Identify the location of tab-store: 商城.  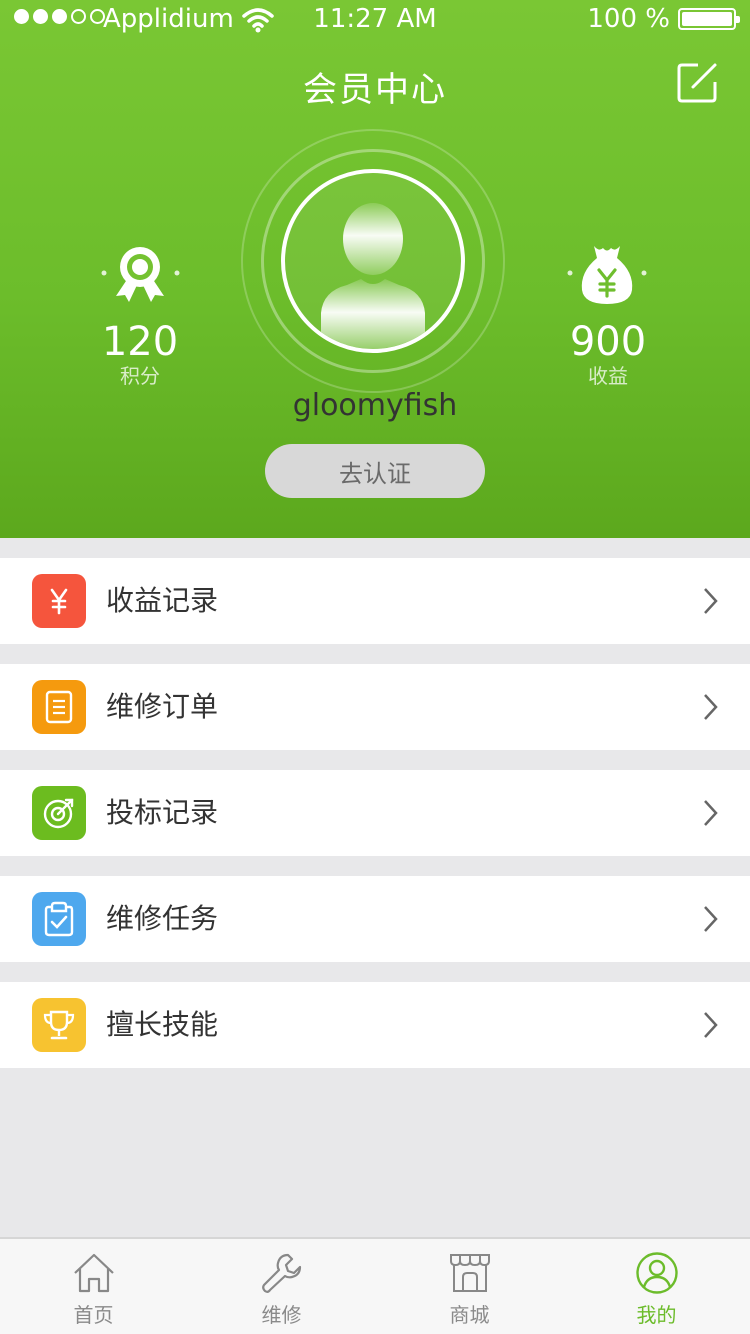
(469, 1286).